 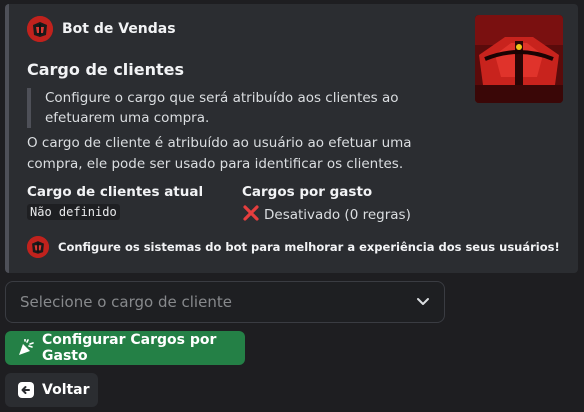 What do you see at coordinates (115, 202) in the screenshot?
I see `field-current-role: Cargo de clientes atual Não definido` at bounding box center [115, 202].